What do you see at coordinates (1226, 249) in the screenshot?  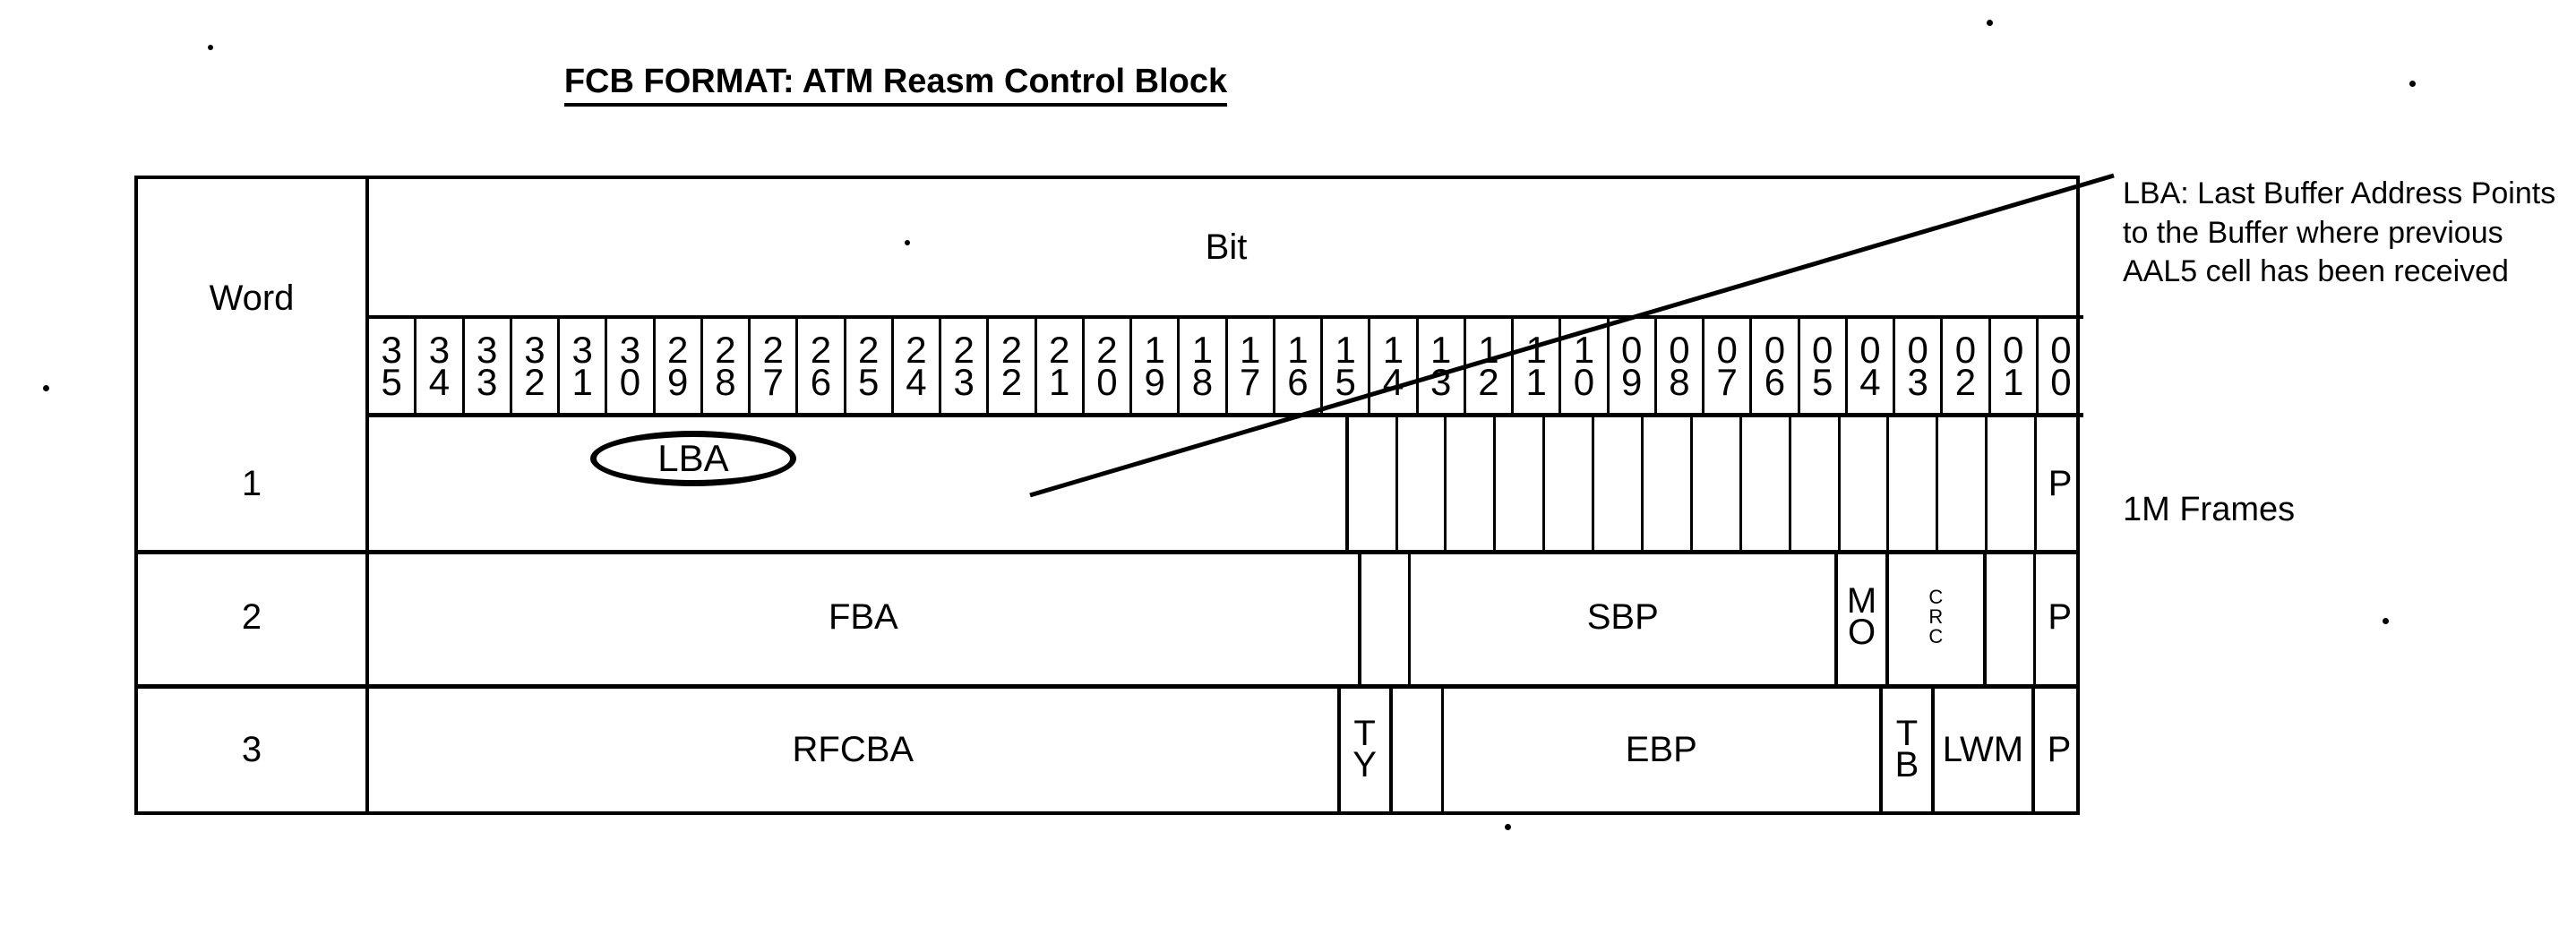 I see `bit-column-header: Bit` at bounding box center [1226, 249].